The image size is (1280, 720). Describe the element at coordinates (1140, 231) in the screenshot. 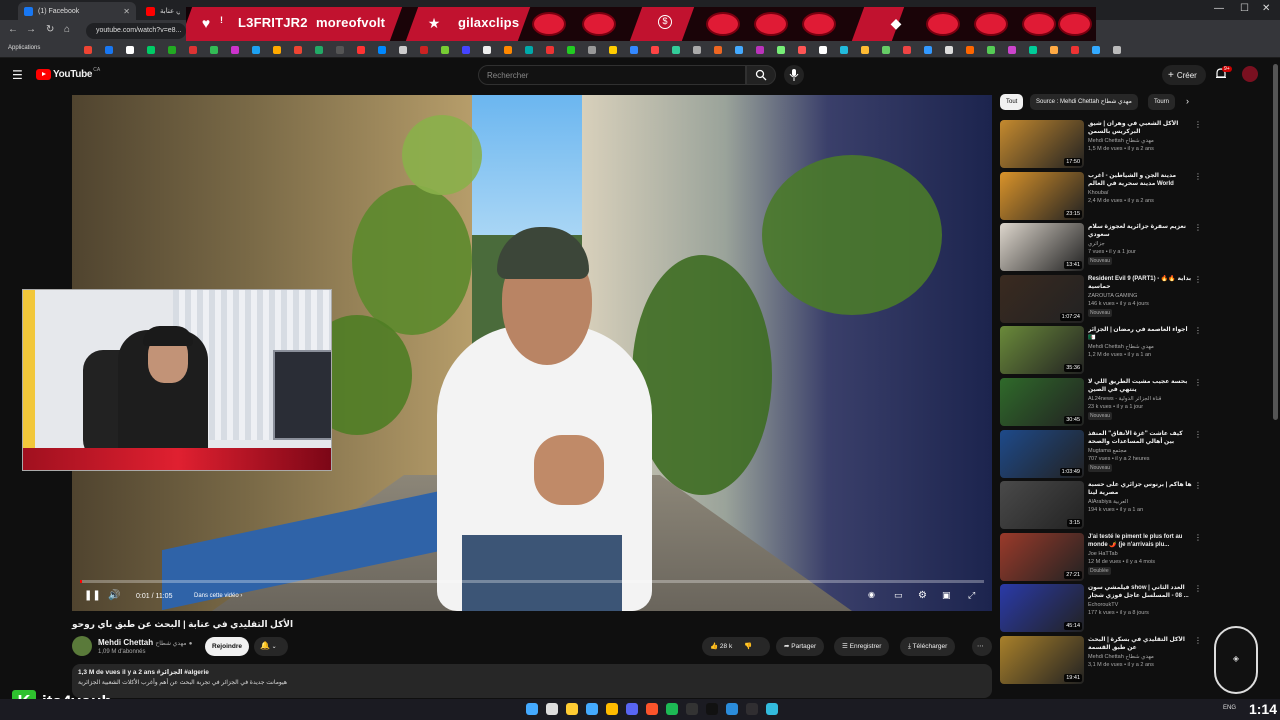

I see `video-title: نعزيم سفرة جزائرية لعجوزة سلام سعودي` at that location.